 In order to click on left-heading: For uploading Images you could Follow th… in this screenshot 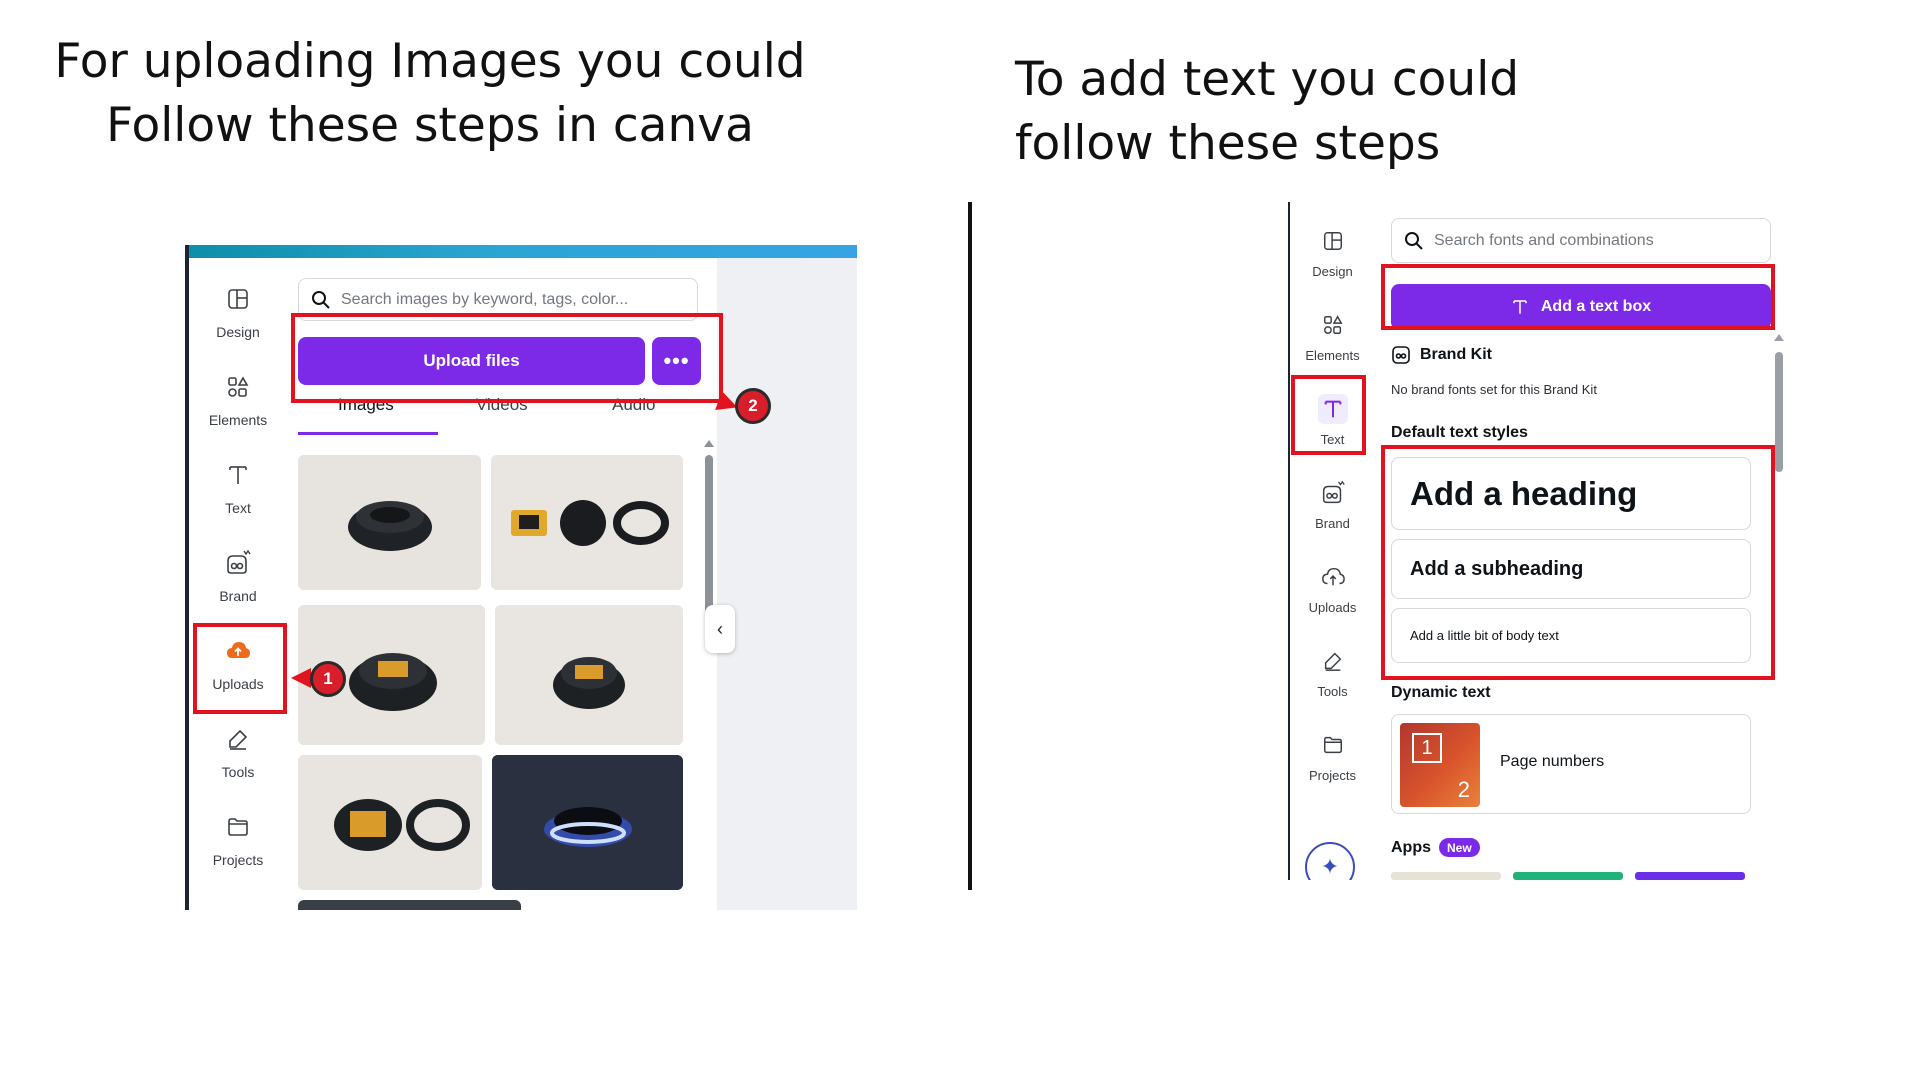, I will do `click(430, 94)`.